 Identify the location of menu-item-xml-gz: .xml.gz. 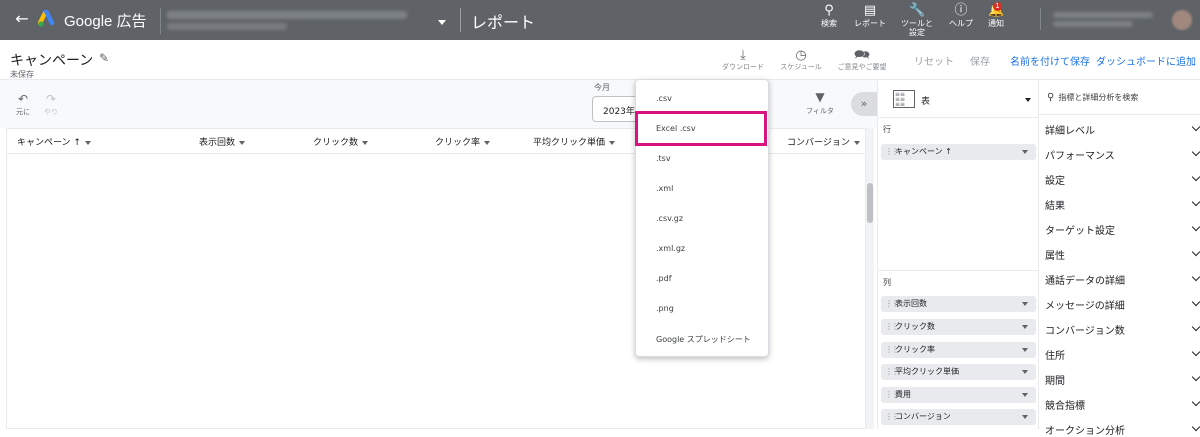
(670, 248).